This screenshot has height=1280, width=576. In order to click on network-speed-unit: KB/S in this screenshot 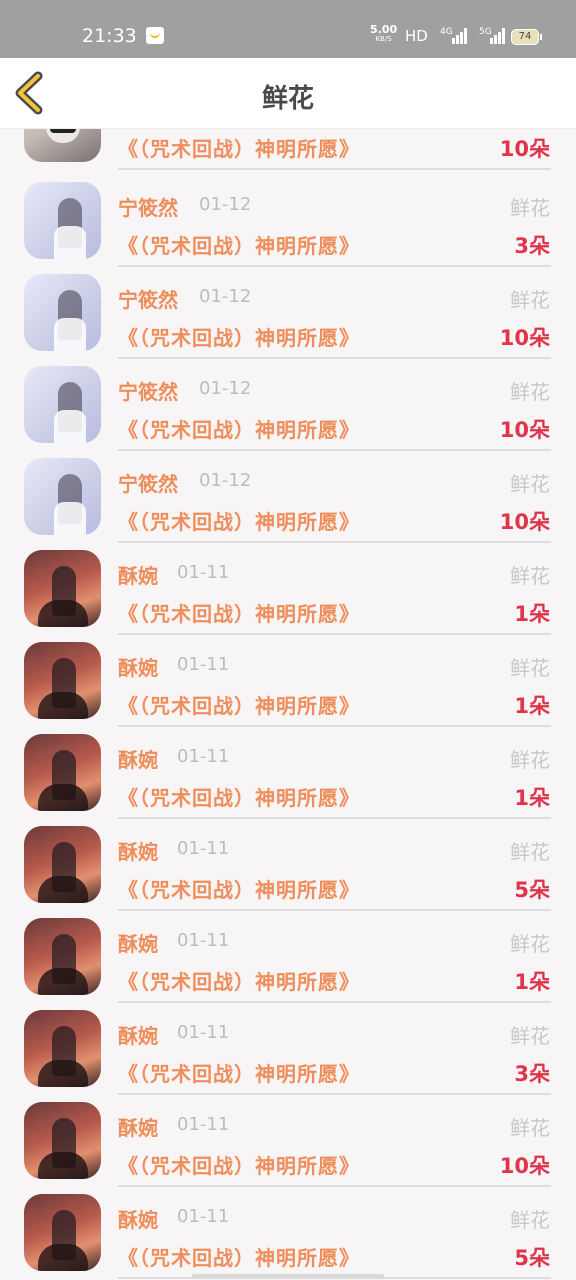, I will do `click(383, 39)`.